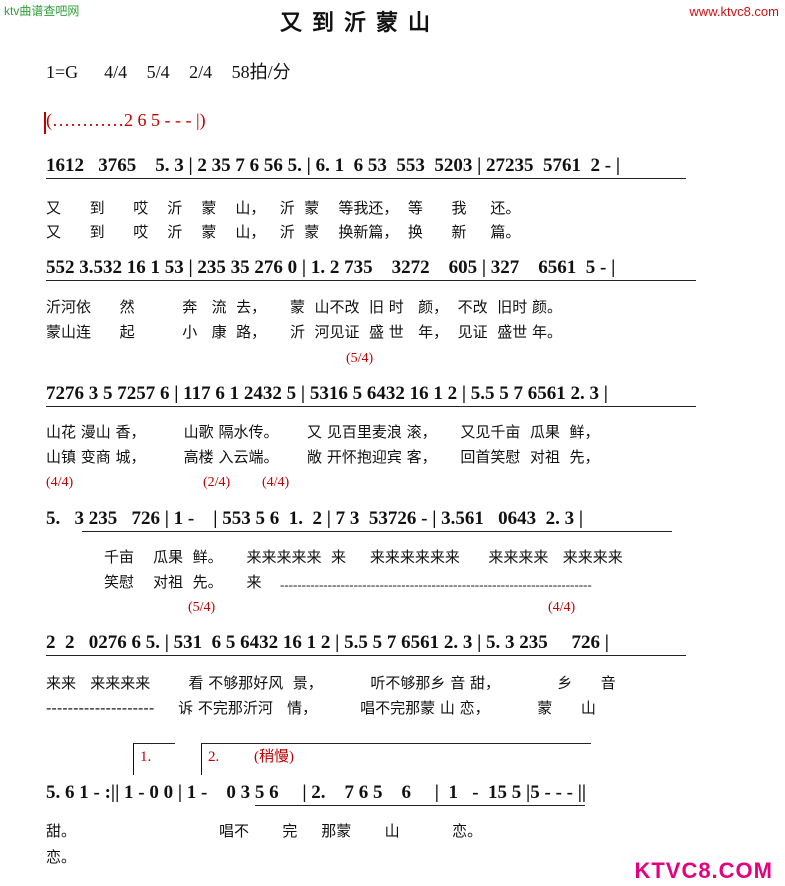 Image resolution: width=785 pixels, height=886 pixels. I want to click on meter-marker-2-4: (2/4), so click(217, 482).